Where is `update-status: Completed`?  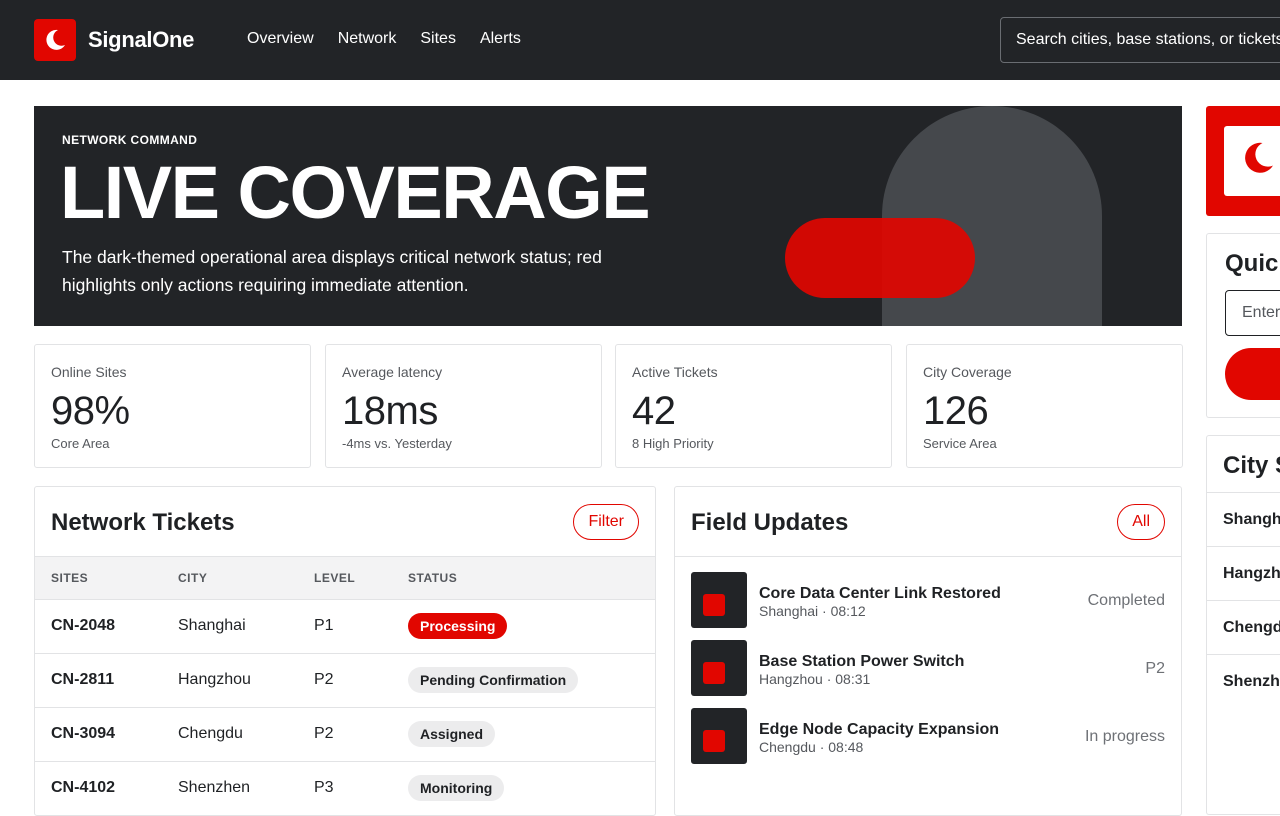
update-status: Completed is located at coordinates (1126, 600).